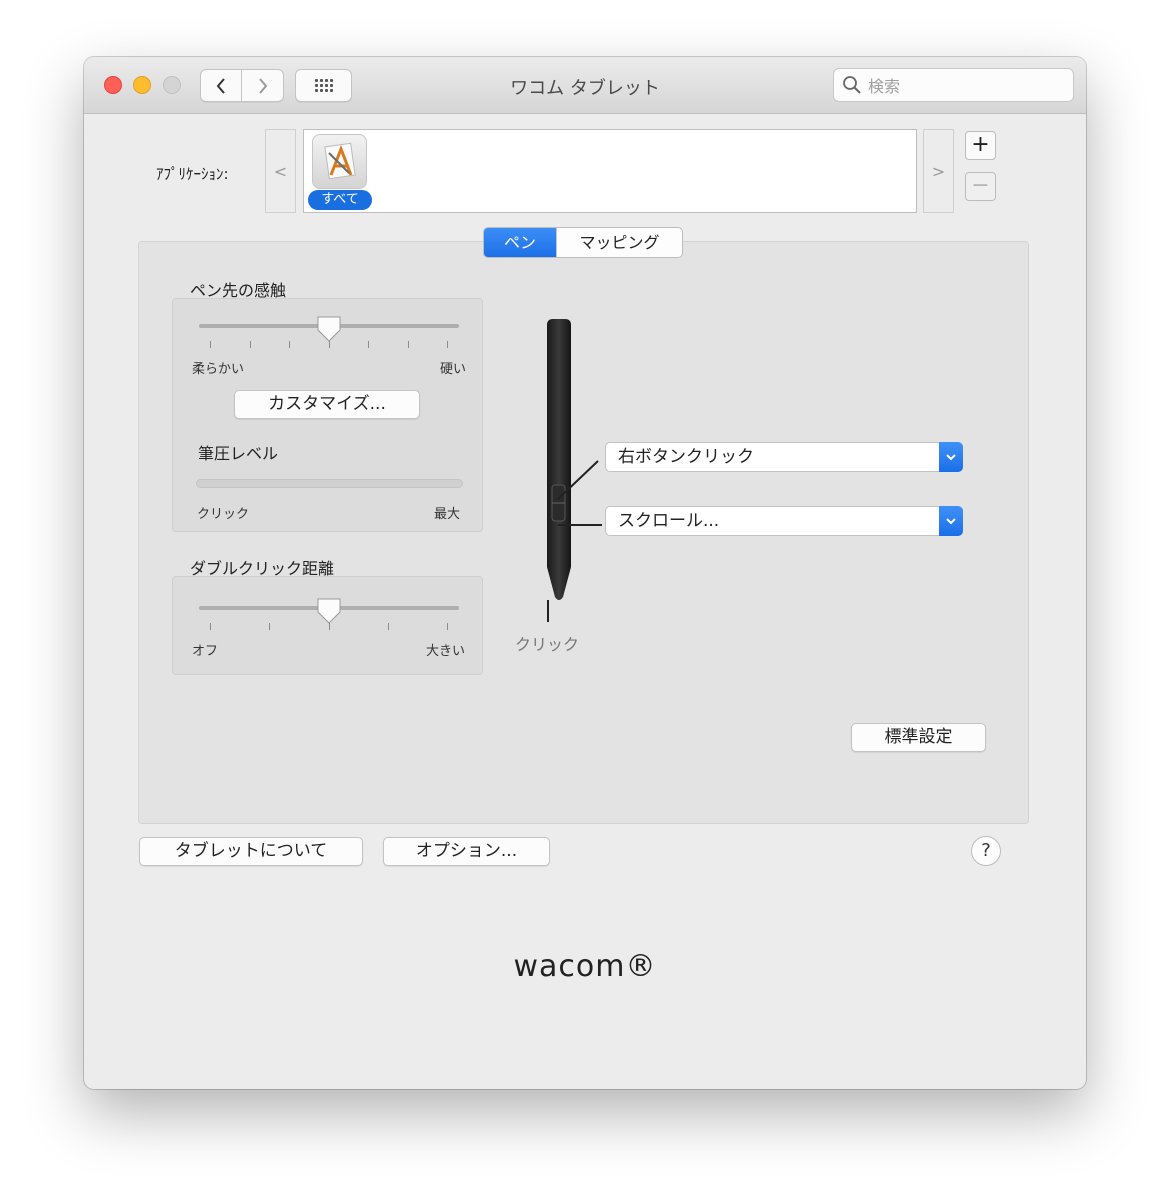  I want to click on pressure-level-bar, so click(329, 483).